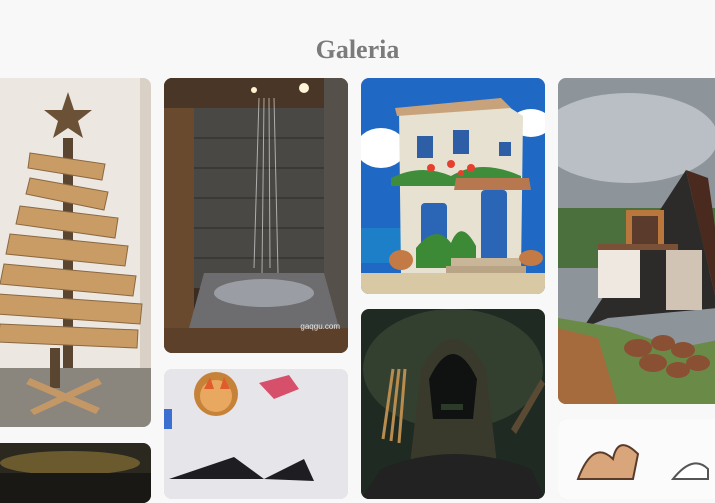 The height and width of the screenshot is (503, 715). What do you see at coordinates (256, 215) in the screenshot?
I see `gallery-image-stone-shower: gaqgu.com` at bounding box center [256, 215].